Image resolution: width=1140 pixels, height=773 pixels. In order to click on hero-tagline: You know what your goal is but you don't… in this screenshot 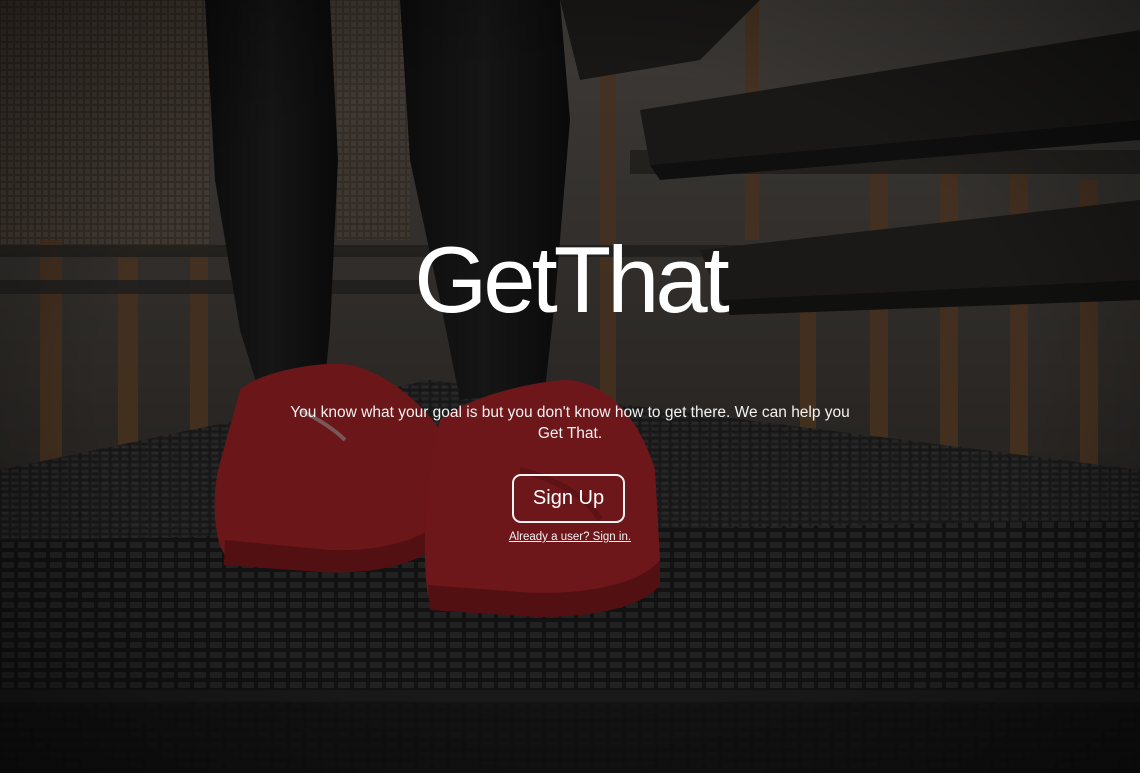, I will do `click(570, 423)`.